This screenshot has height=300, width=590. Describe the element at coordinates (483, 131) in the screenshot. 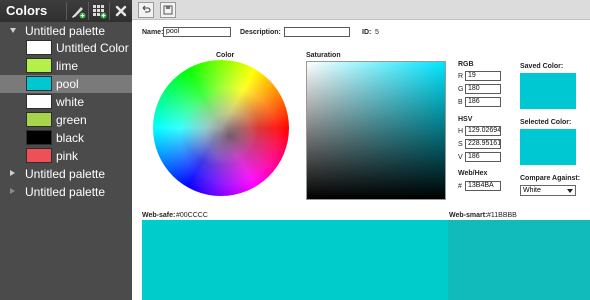

I see `h-input: 129.026946` at that location.